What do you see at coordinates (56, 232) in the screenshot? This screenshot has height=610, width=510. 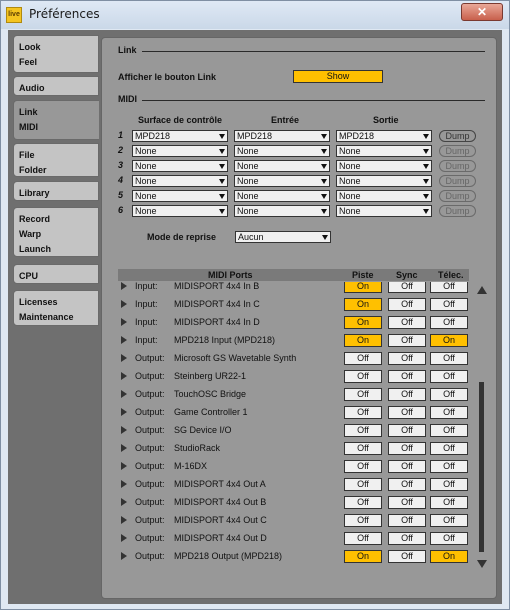 I see `tab-record-warp-launch: Record Warp Launch` at bounding box center [56, 232].